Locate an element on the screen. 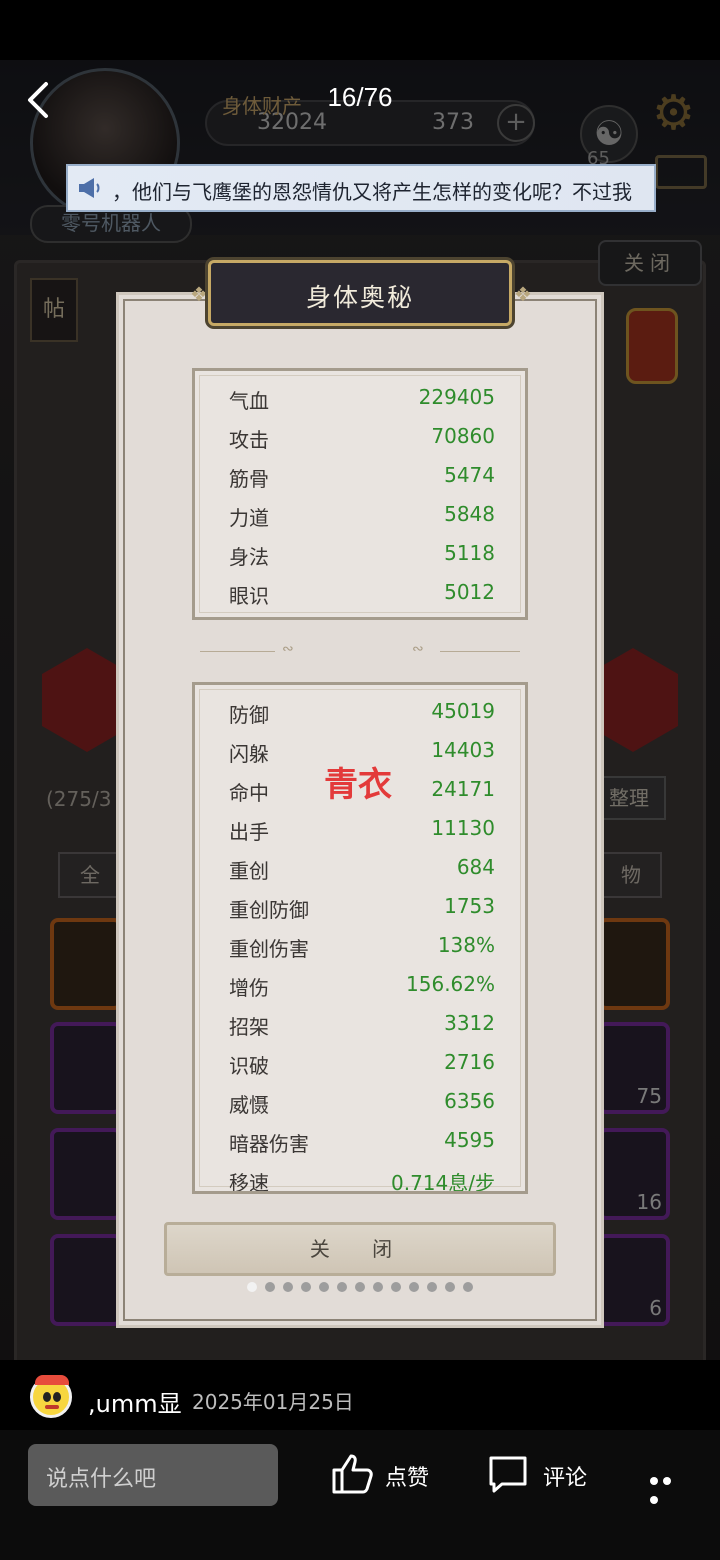  stat-label: 闪躲 is located at coordinates (249, 754).